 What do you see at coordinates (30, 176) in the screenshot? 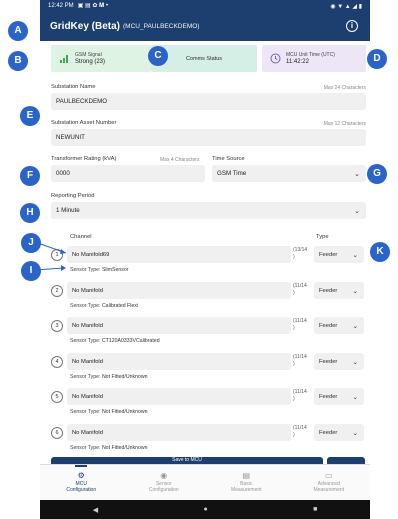
I see `marker-f: F` at bounding box center [30, 176].